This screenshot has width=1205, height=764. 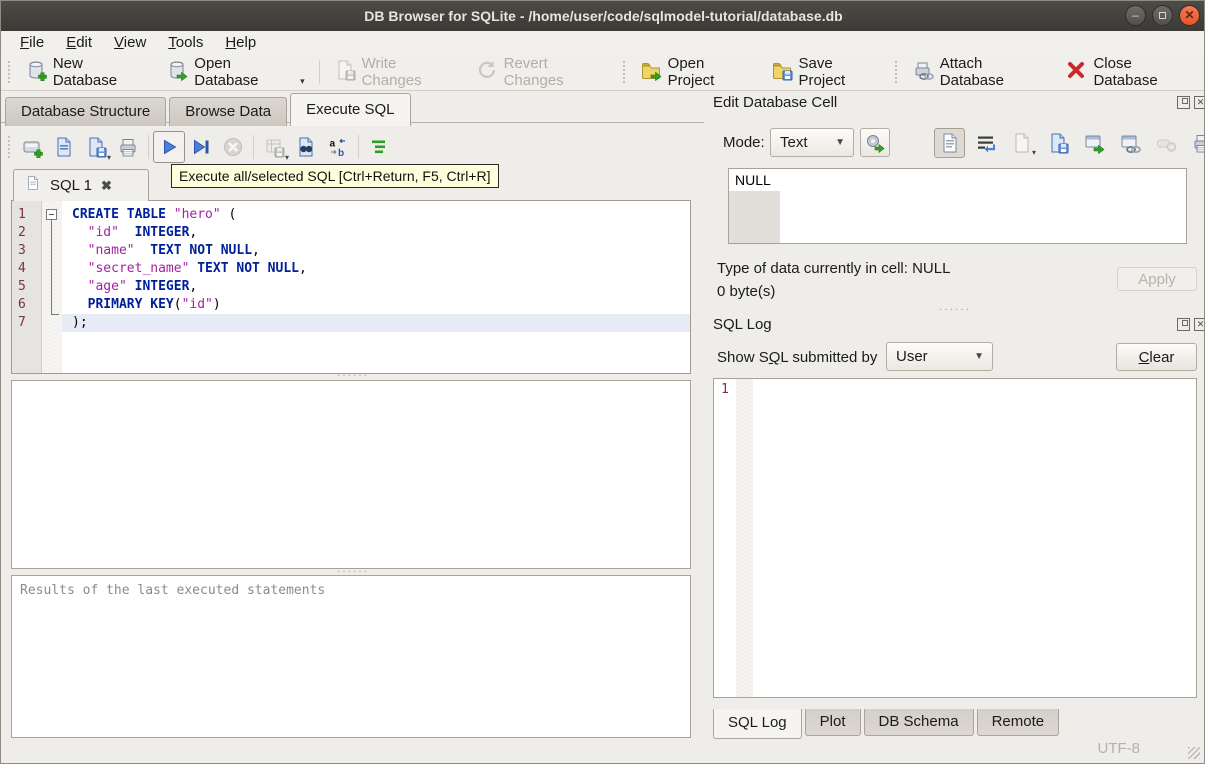 What do you see at coordinates (345, 72) in the screenshot?
I see `write-changes-icon` at bounding box center [345, 72].